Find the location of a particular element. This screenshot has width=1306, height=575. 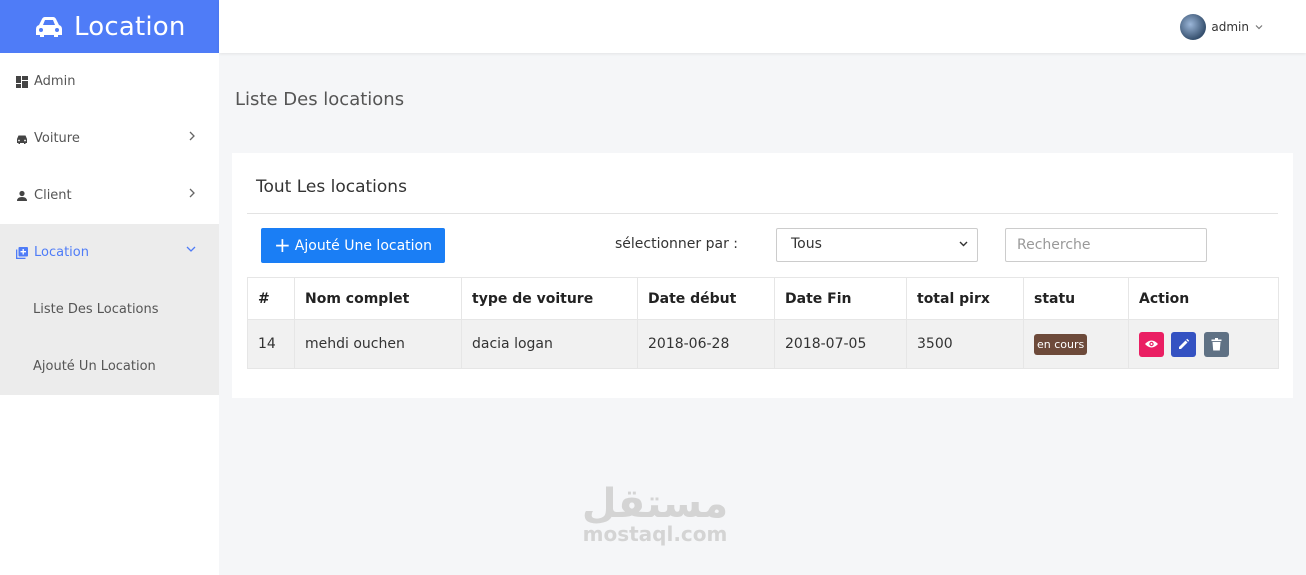

add-location-button: + Ajouté Une location is located at coordinates (353, 245).